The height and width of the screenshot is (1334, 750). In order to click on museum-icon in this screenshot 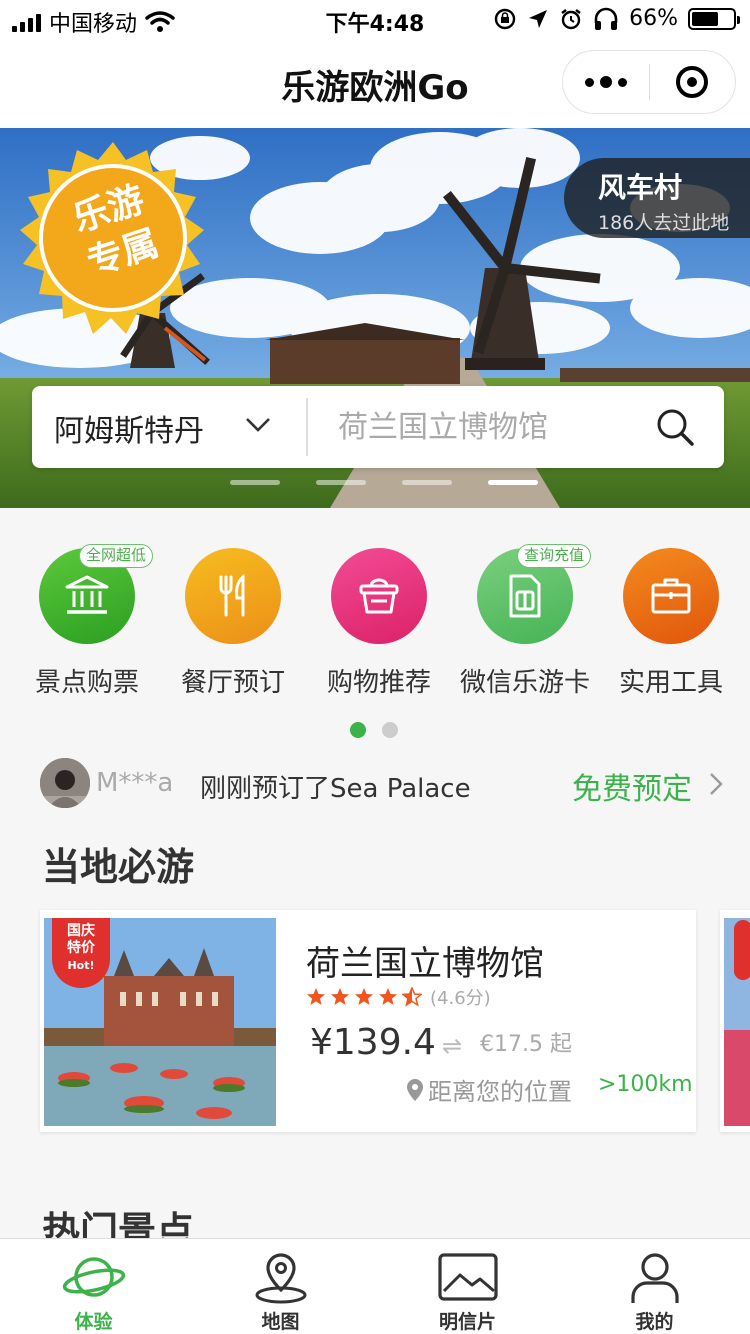, I will do `click(87, 594)`.